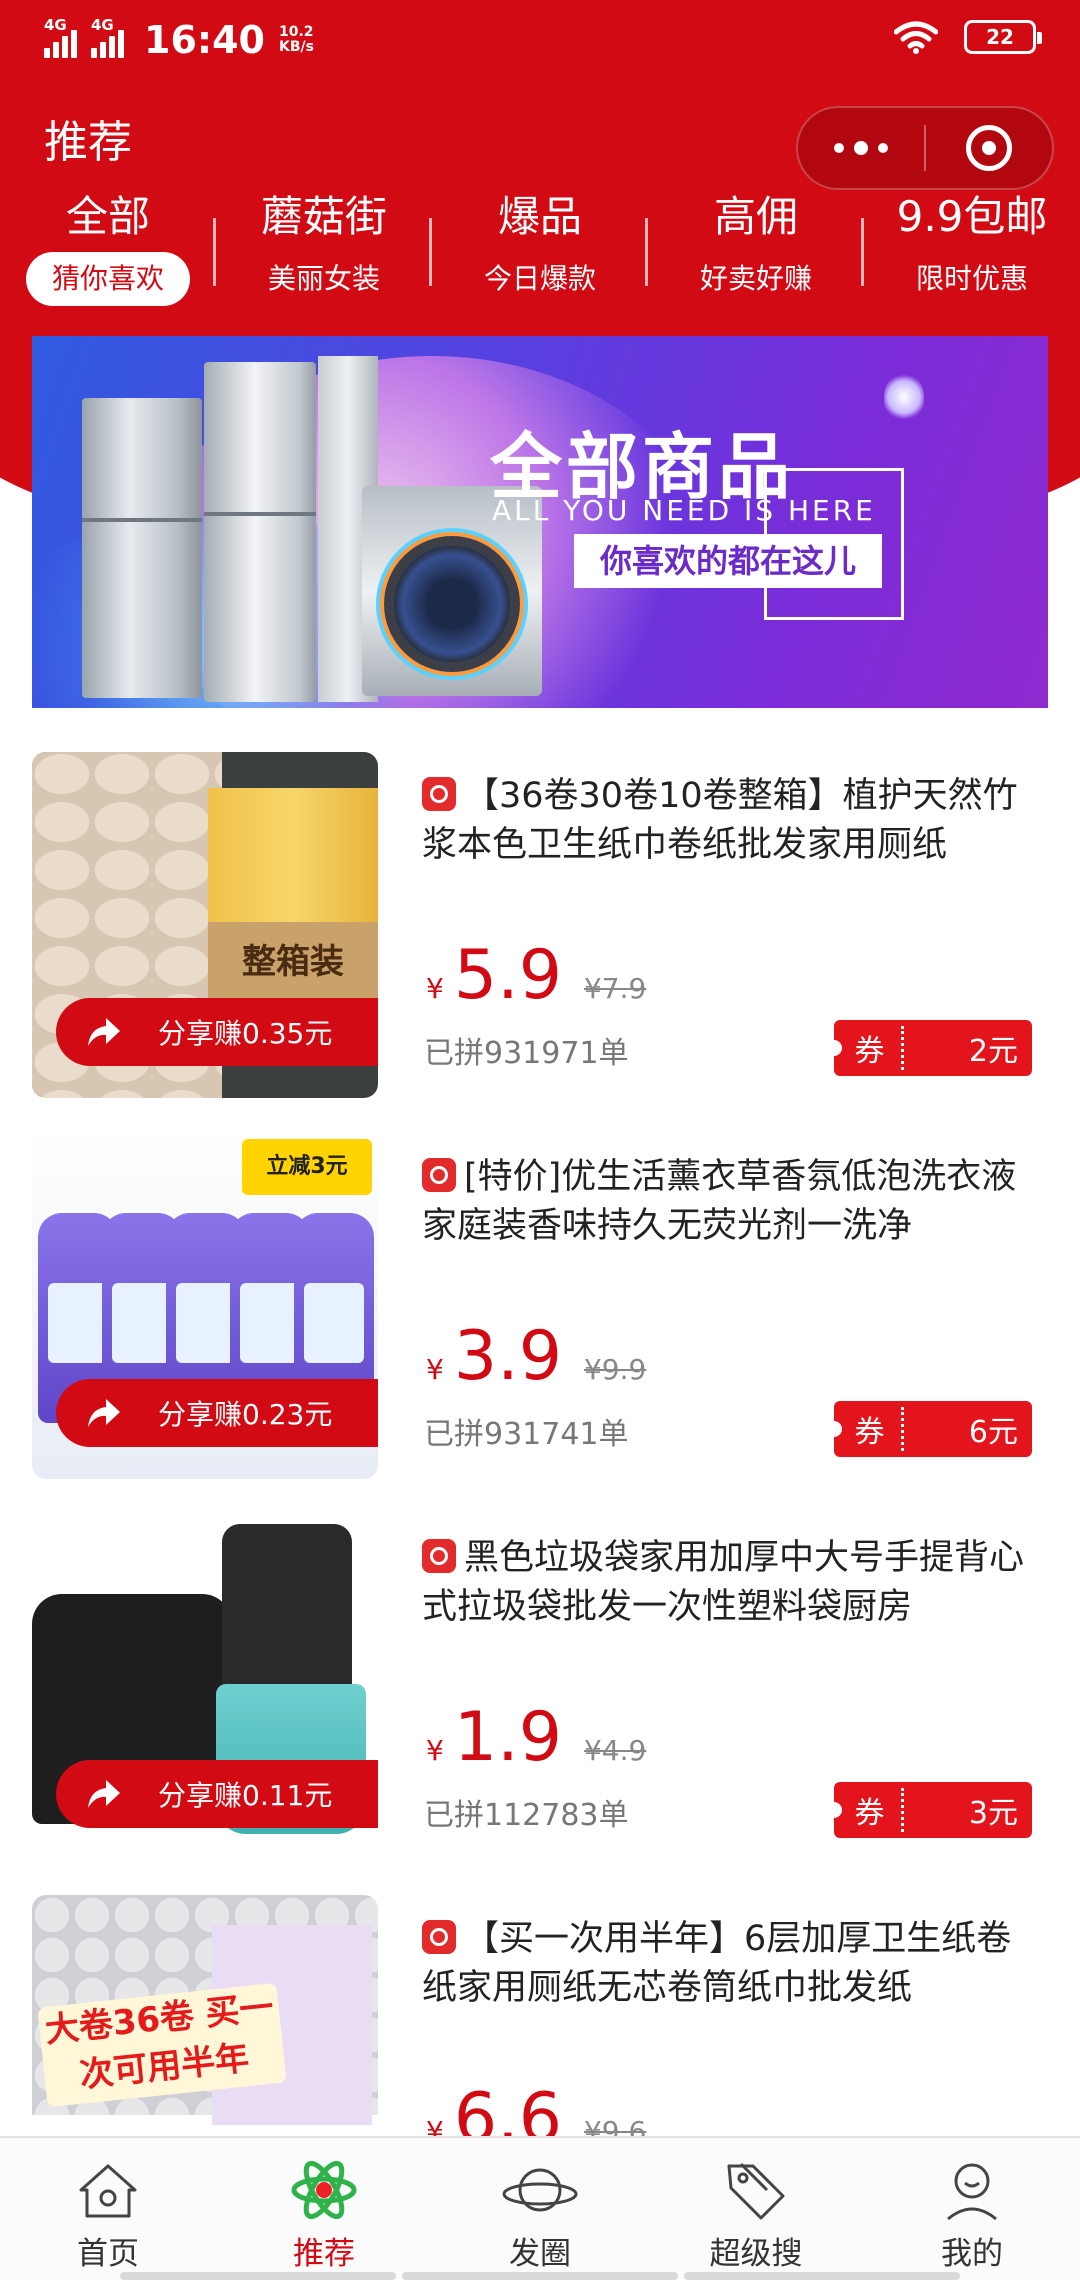  What do you see at coordinates (245, 1795) in the screenshot?
I see `share-earn-label: 分享赚0.11元` at bounding box center [245, 1795].